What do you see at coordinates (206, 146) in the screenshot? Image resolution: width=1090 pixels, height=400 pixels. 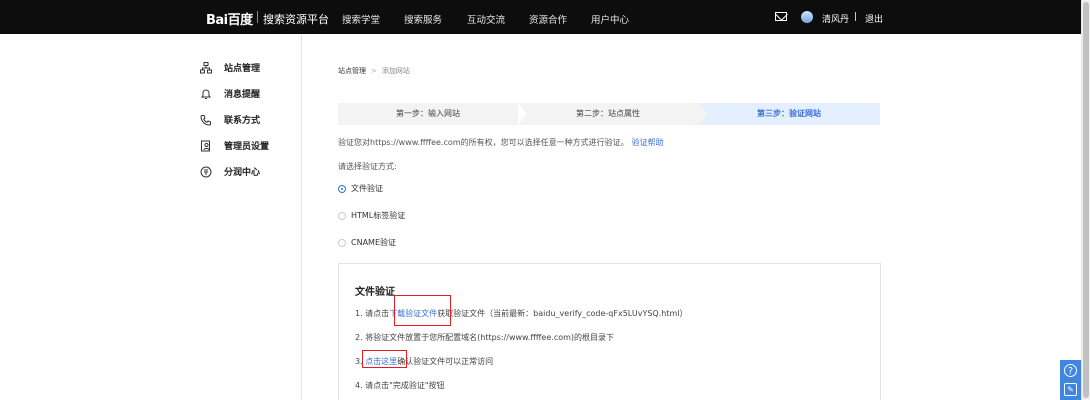 I see `admin-icon` at bounding box center [206, 146].